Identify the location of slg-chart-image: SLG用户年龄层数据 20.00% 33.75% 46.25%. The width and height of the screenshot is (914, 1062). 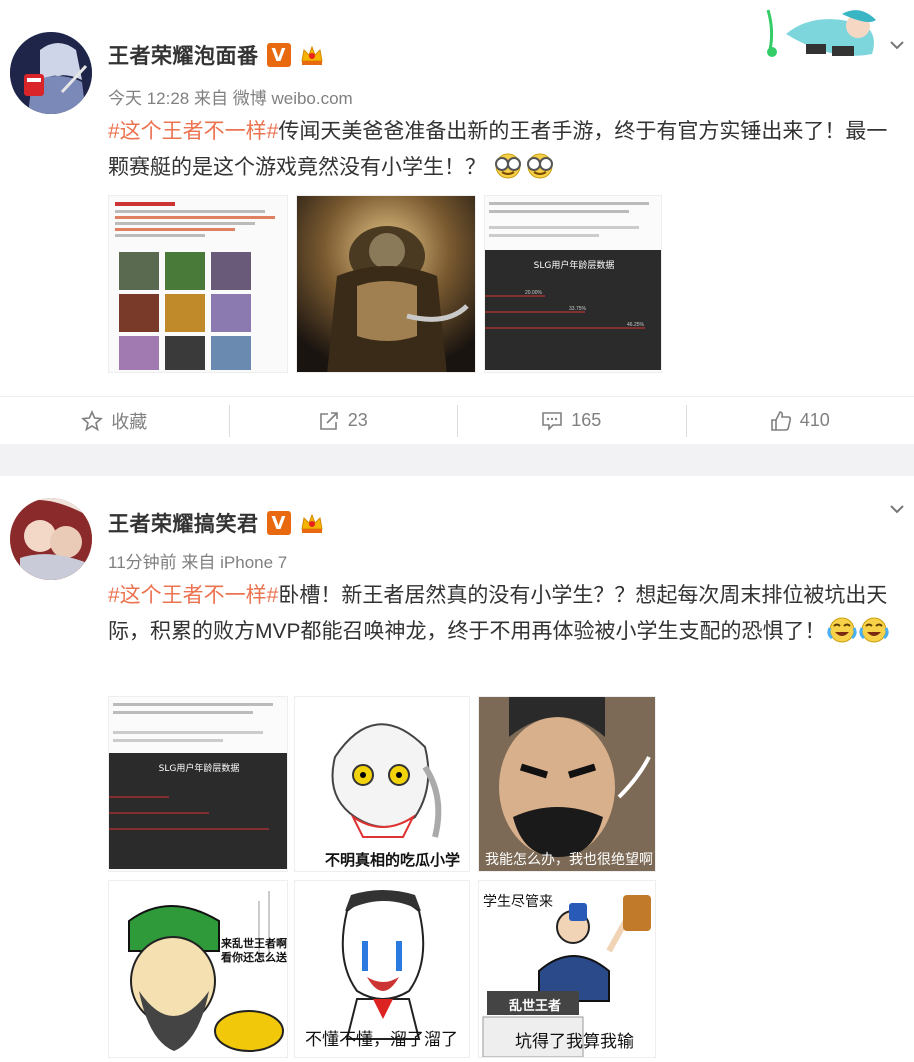
(573, 284).